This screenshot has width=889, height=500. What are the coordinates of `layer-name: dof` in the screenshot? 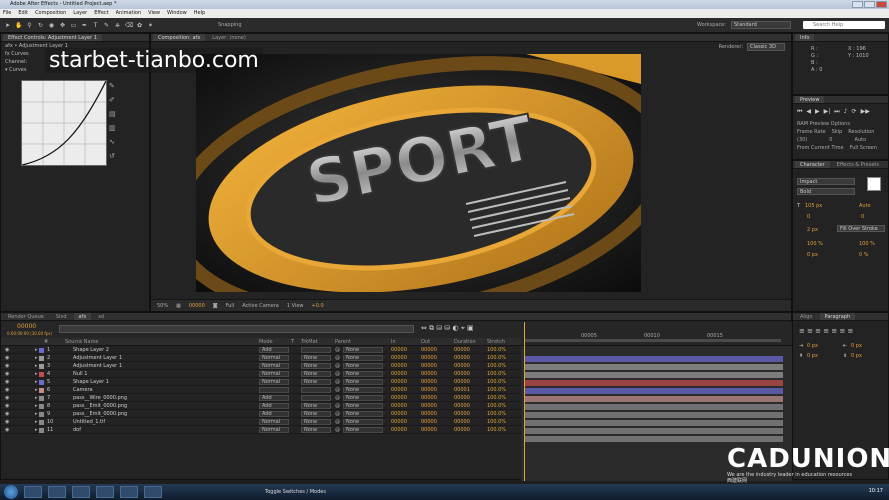 It's located at (77, 430).